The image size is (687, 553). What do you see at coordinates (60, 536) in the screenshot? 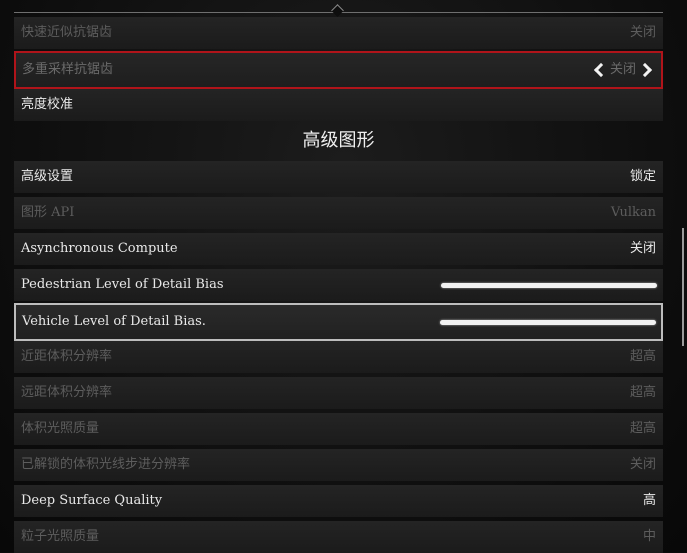
I see `setting-label: 粒子光照质量` at bounding box center [60, 536].